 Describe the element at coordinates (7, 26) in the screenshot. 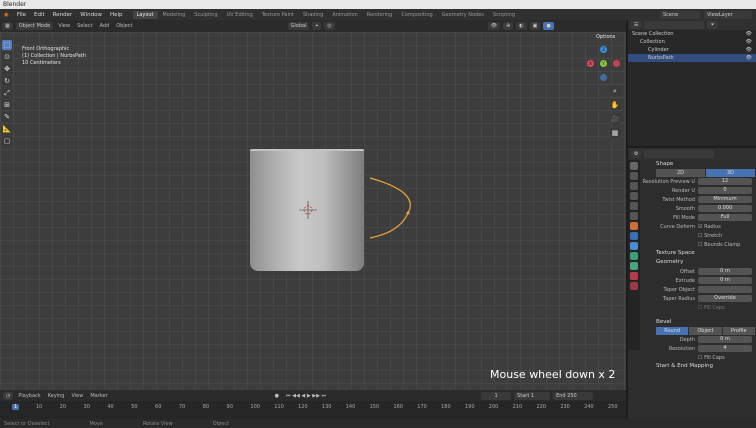

I see `editor-type-icon: ▦` at that location.